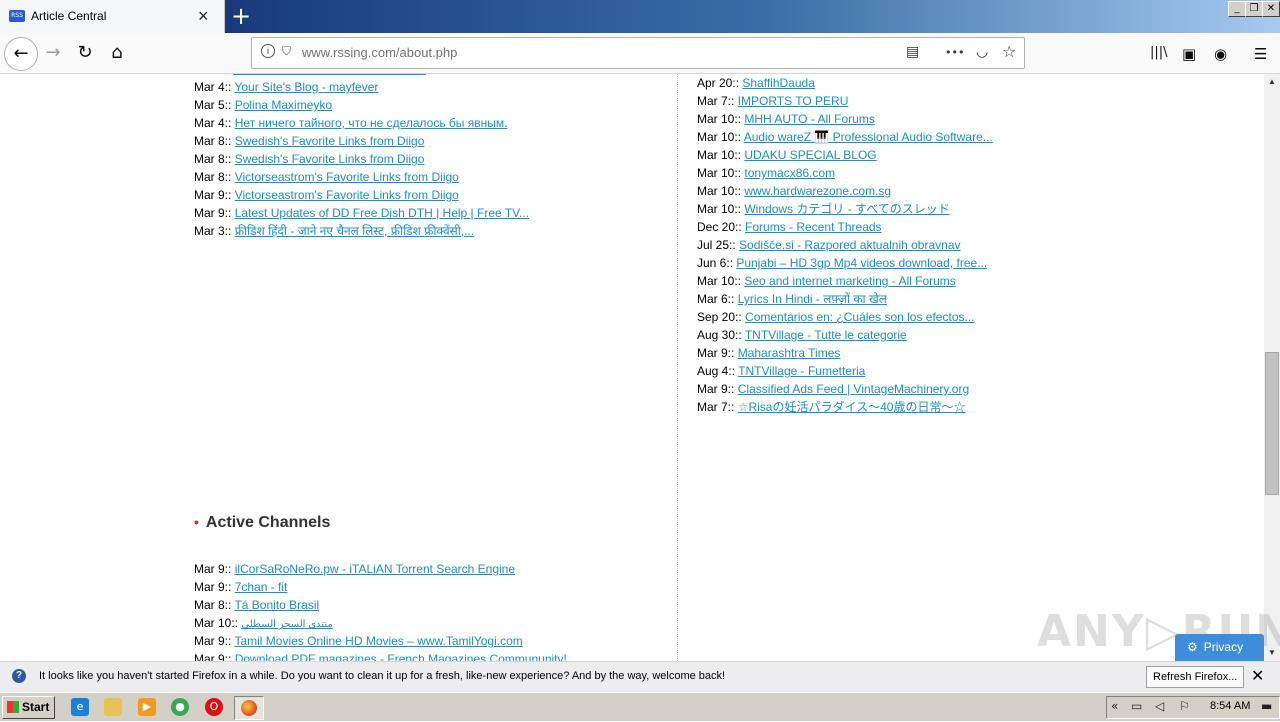 This screenshot has width=1280, height=722. What do you see at coordinates (912, 52) in the screenshot?
I see `reader-view-icon: ▤` at bounding box center [912, 52].